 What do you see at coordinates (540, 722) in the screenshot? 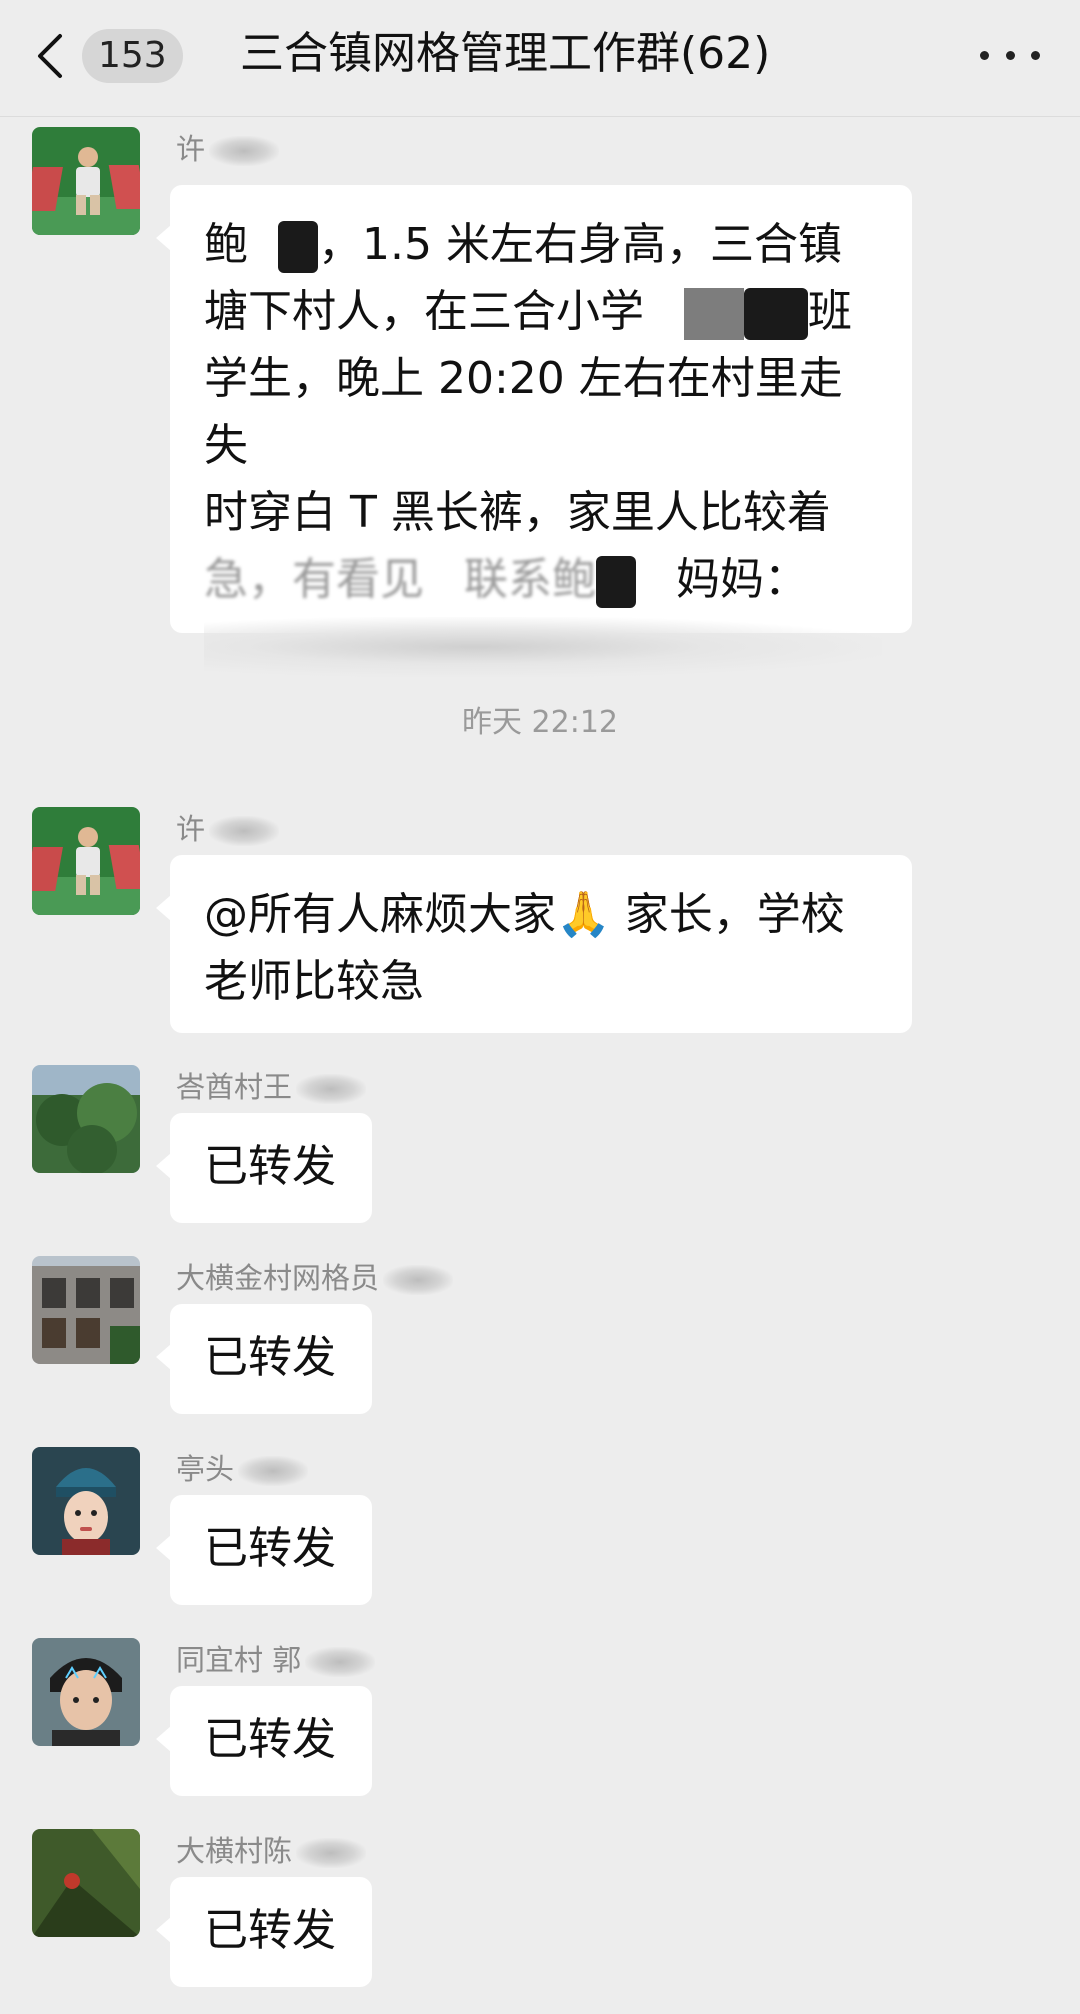
I see `timestamp: 昨天 22:12` at bounding box center [540, 722].